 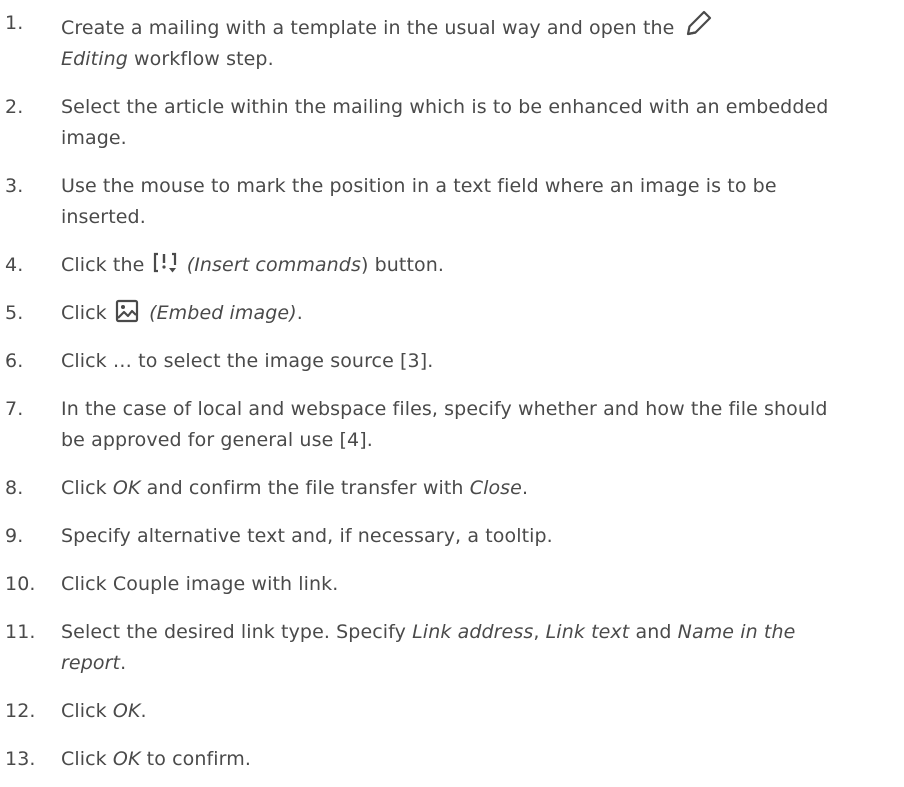 What do you see at coordinates (305, 488) in the screenshot?
I see `step-text: and confirm the file transfer with` at bounding box center [305, 488].